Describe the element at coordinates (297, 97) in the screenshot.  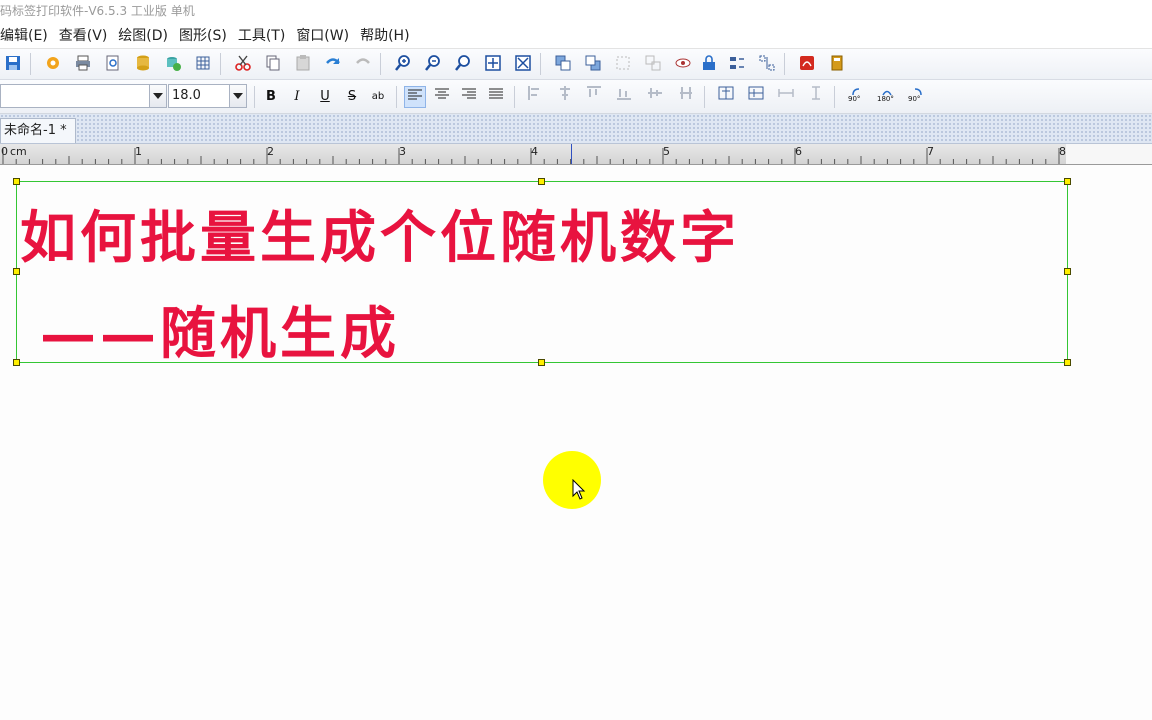
I see `italic-button: I` at that location.